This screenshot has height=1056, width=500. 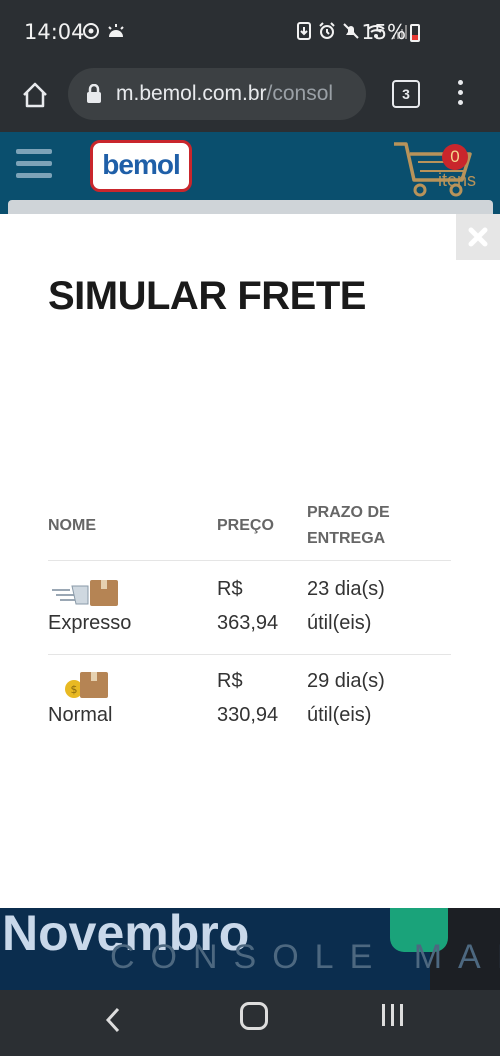 I want to click on shipping-table-header: NOME PREÇO PRAZO DE ENTREGA, so click(x=249, y=530).